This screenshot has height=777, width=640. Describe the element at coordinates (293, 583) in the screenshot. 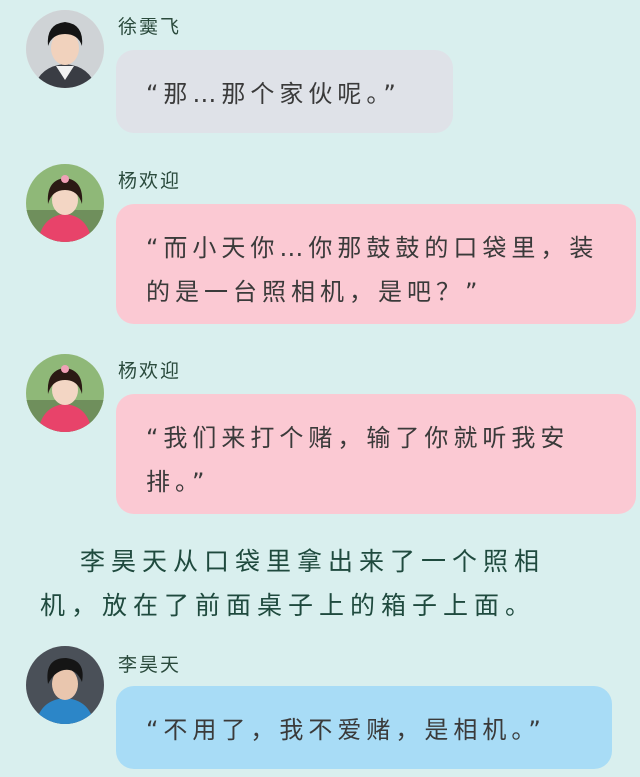

I see `narration-text: 李昊天从口袋里拿出来了一个照相机，放在了前面桌子上的箱子上面。` at that location.